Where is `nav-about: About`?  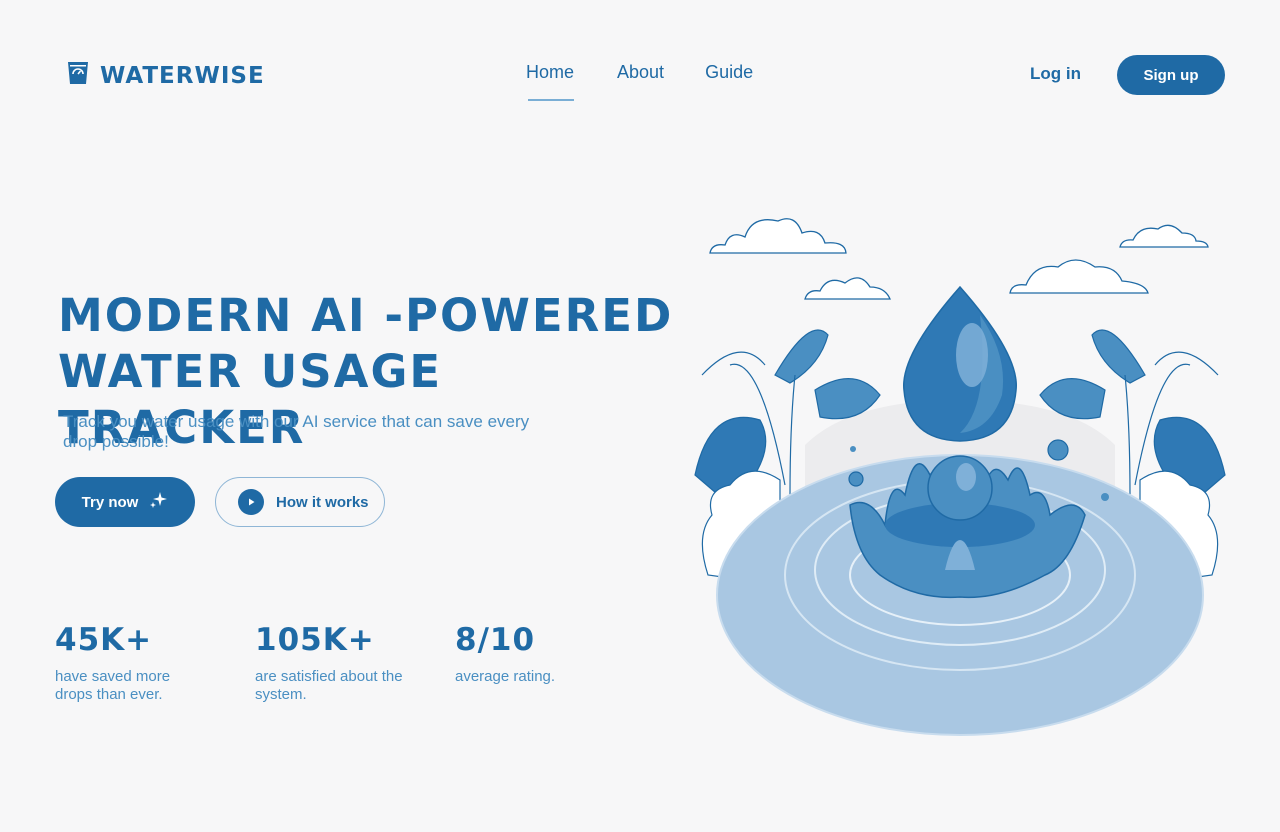 nav-about: About is located at coordinates (640, 72).